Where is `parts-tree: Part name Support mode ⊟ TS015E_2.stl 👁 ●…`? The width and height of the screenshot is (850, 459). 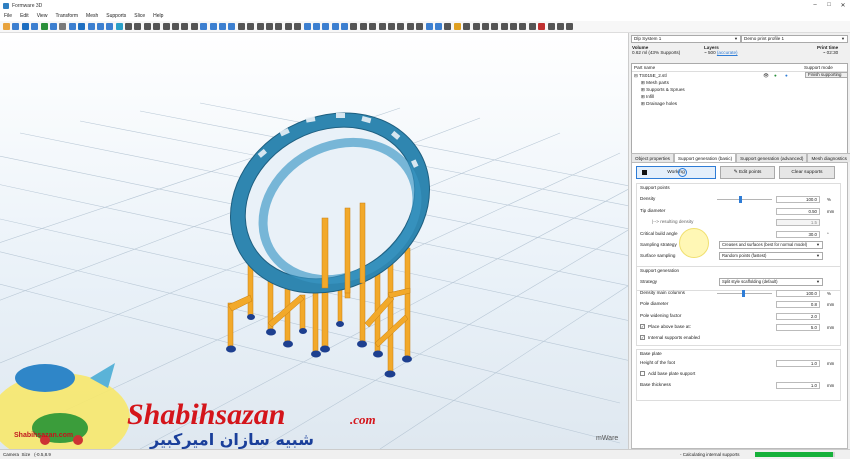
parts-tree: Part name Support mode ⊟ TS015E_2.stl 👁 ●… is located at coordinates (739, 110).